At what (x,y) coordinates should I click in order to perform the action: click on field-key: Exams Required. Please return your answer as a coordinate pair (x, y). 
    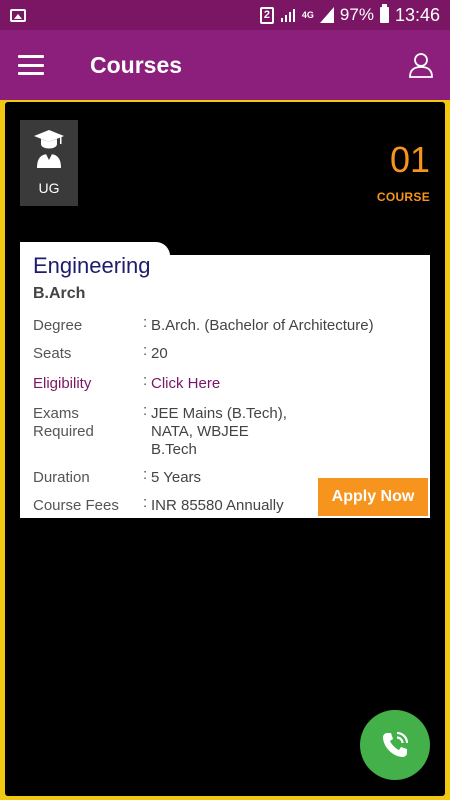
    Looking at the image, I should click on (63, 422).